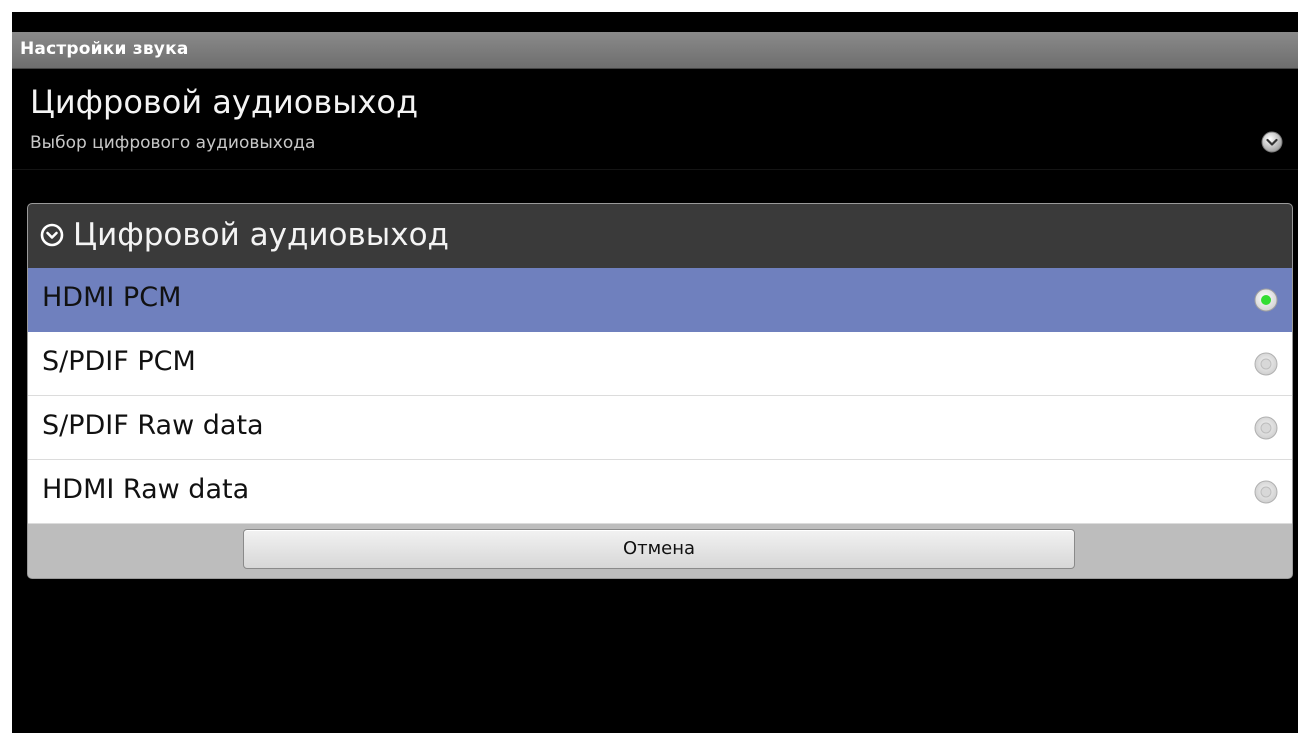 This screenshot has height=733, width=1298. I want to click on preference-summary: Выбор цифрового аудиовыхода, so click(173, 143).